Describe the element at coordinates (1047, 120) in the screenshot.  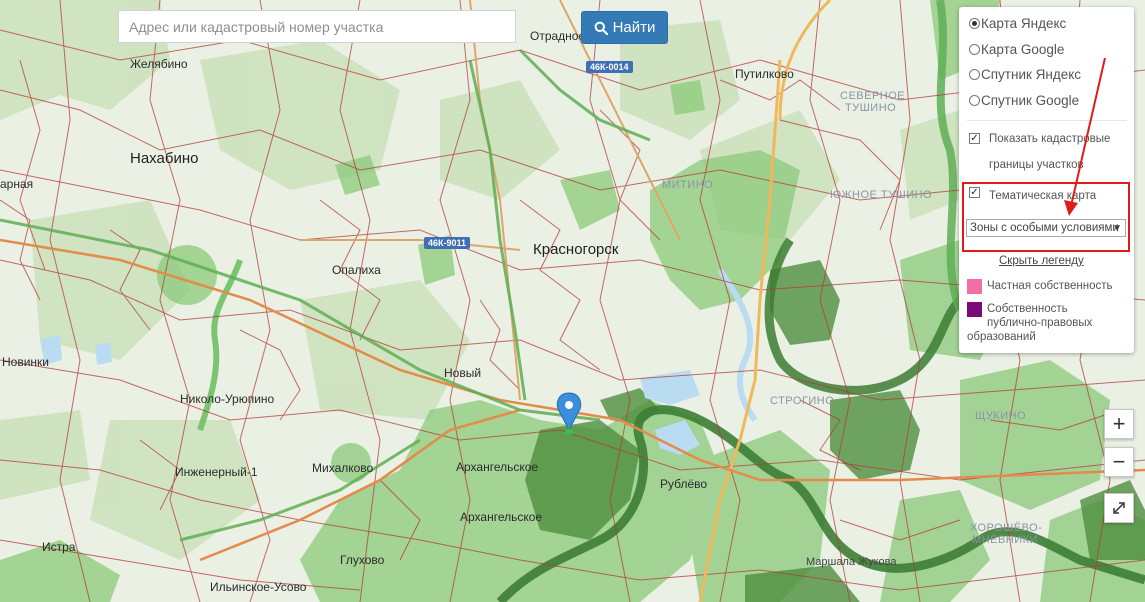
I see `panel-divider` at that location.